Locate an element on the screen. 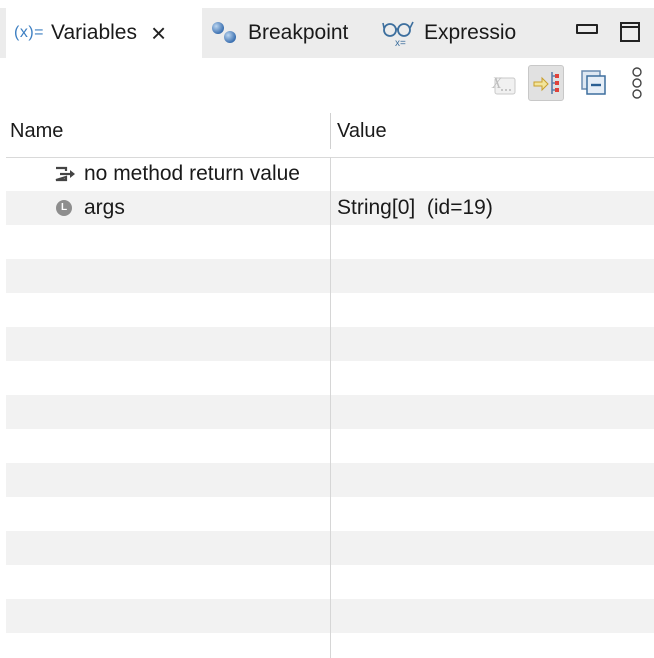  variables-icon: (x)= is located at coordinates (29, 32).